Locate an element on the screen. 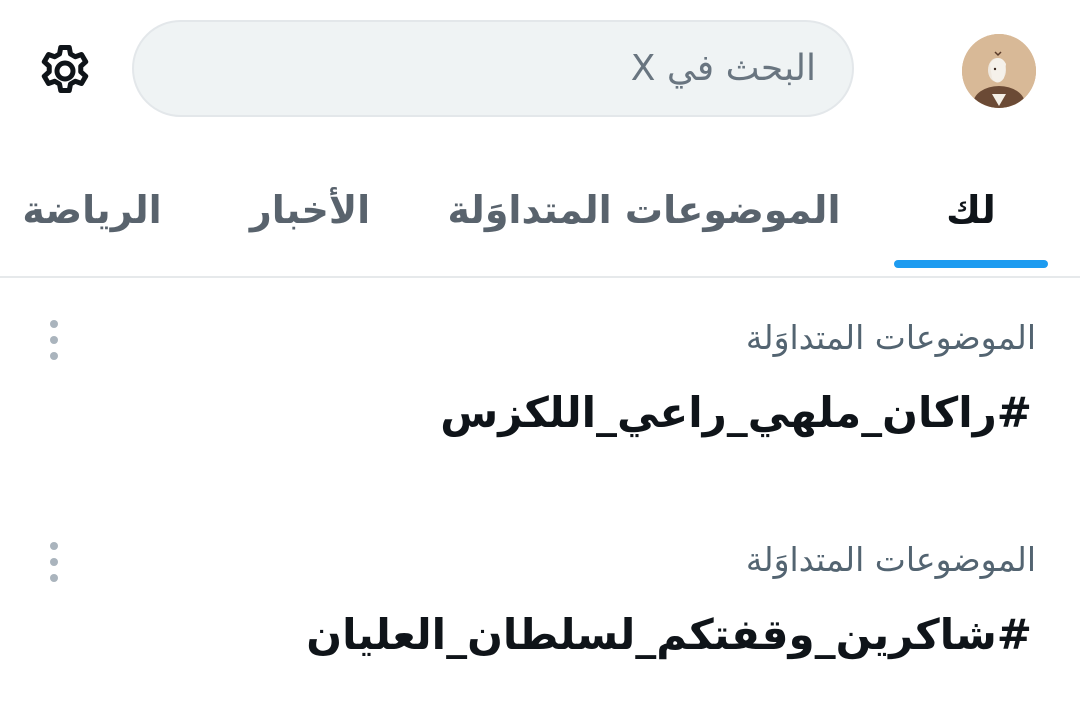  tab-sports: الرياضة is located at coordinates (92, 210).